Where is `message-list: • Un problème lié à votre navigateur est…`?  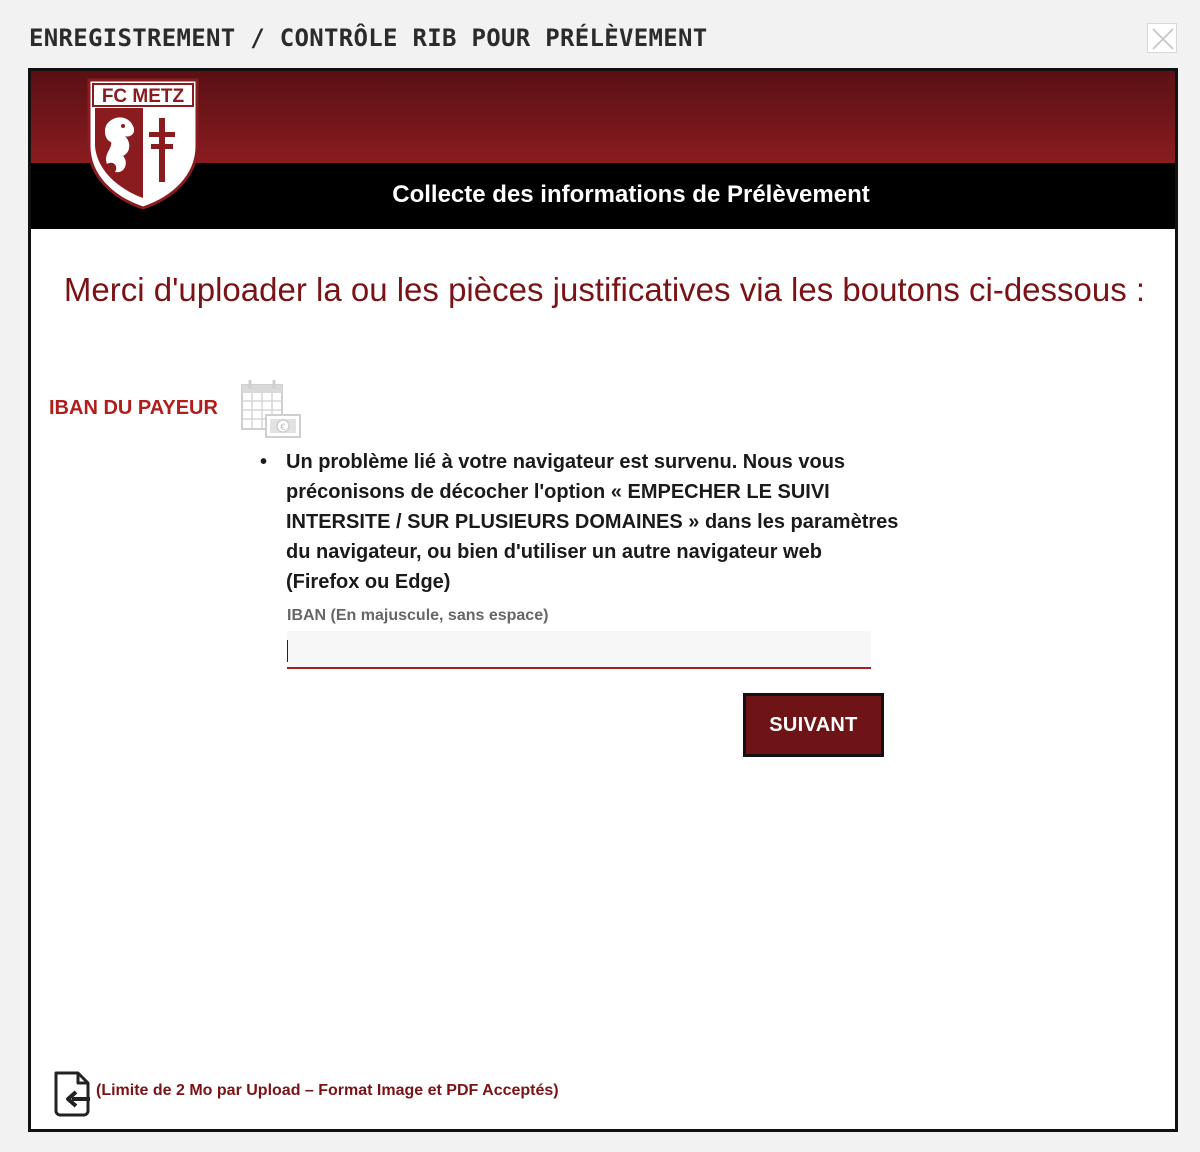 message-list: • Un problème lié à votre navigateur est… is located at coordinates (580, 522).